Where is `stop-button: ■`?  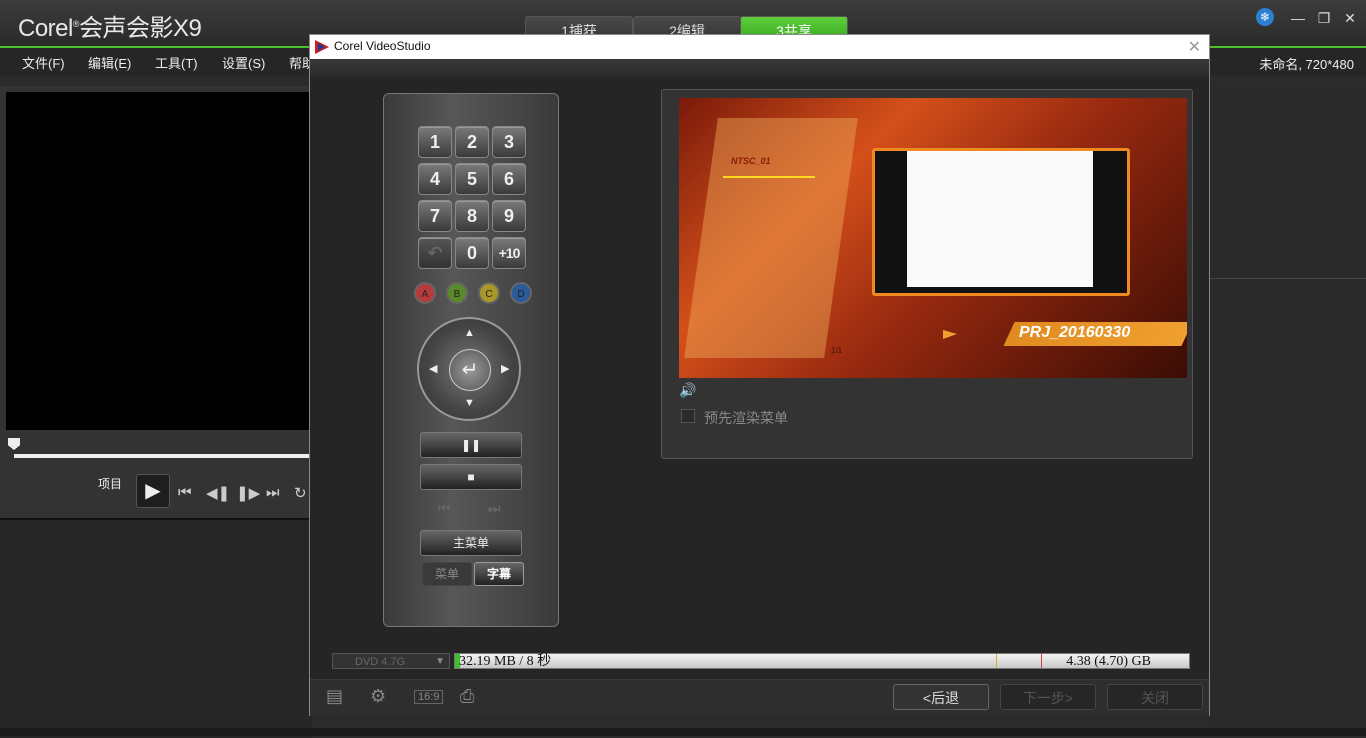 stop-button: ■ is located at coordinates (471, 477).